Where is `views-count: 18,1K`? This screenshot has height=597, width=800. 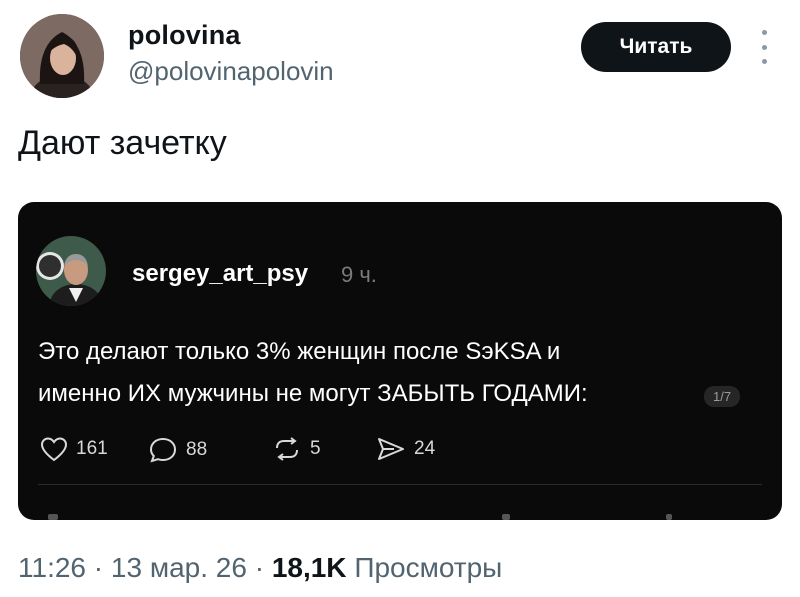 views-count: 18,1K is located at coordinates (309, 567).